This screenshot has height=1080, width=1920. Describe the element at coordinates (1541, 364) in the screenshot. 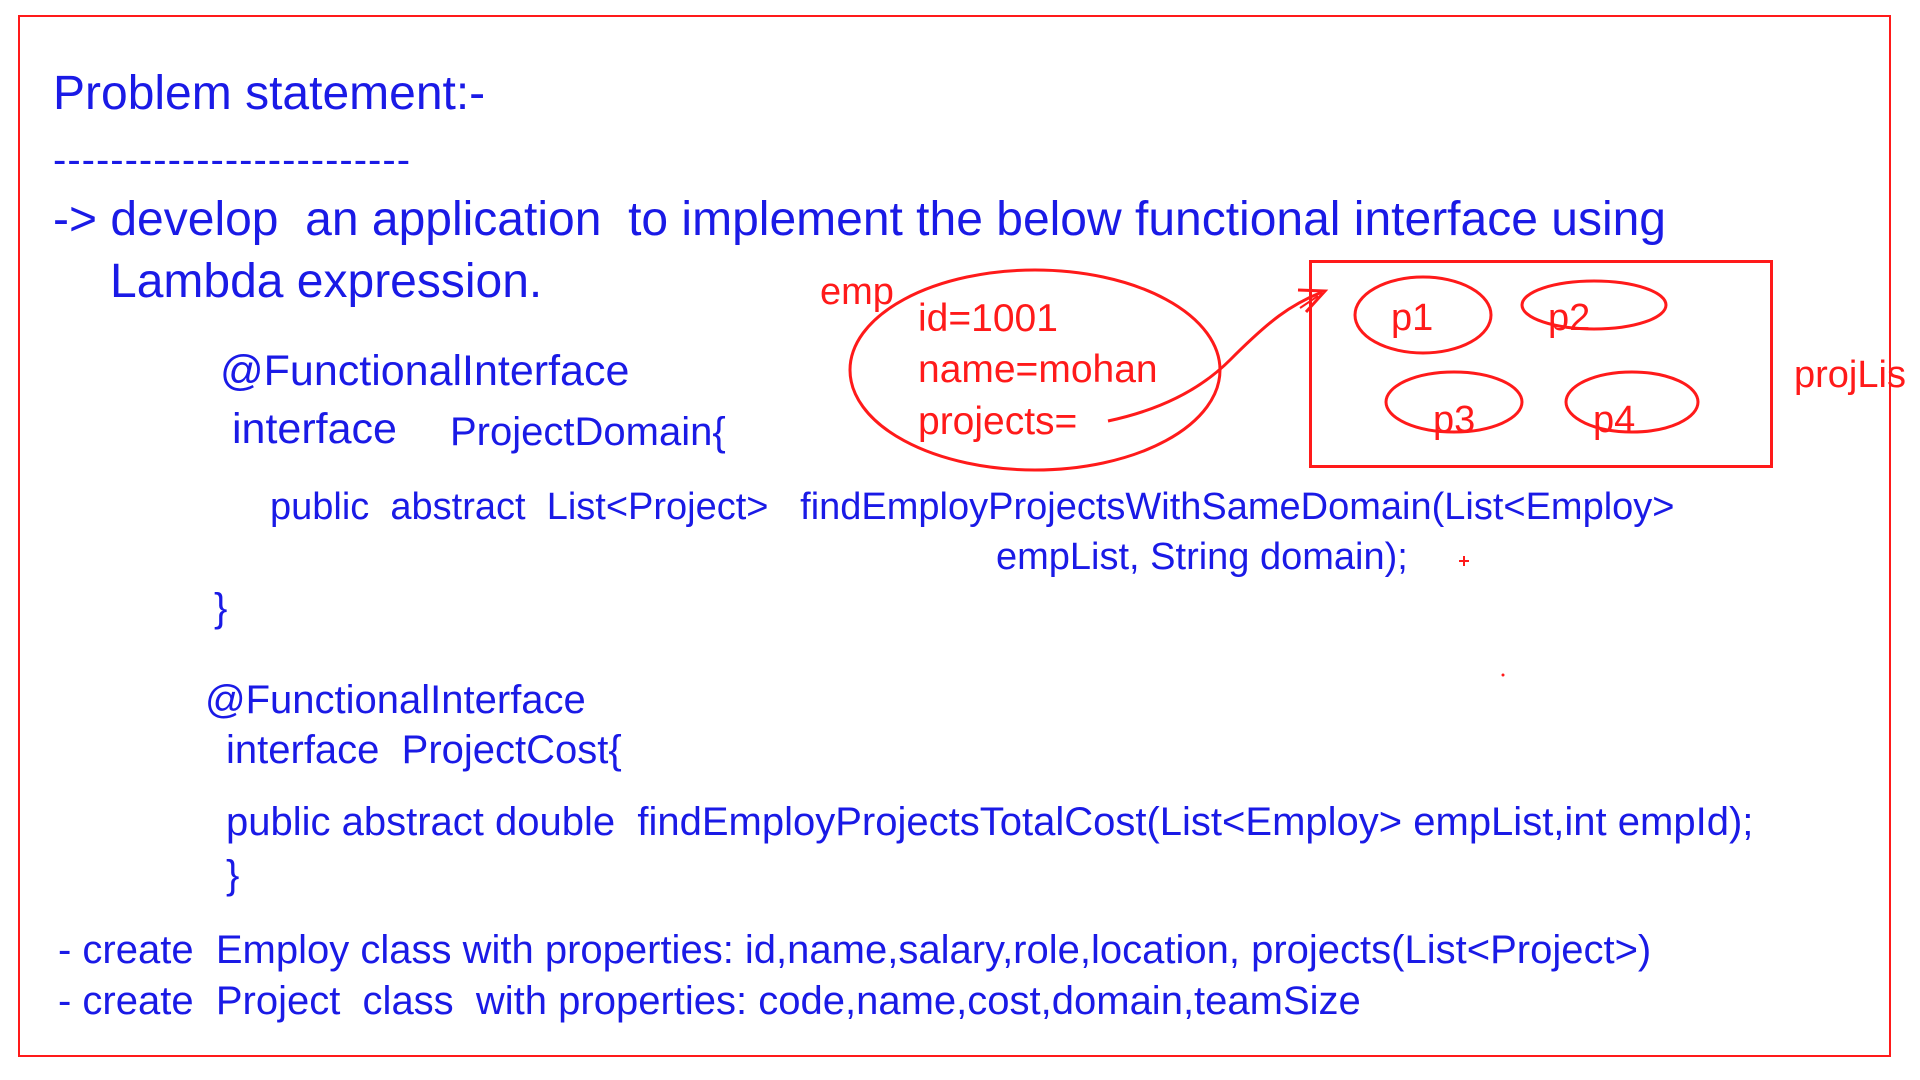

I see `project-list-box` at that location.